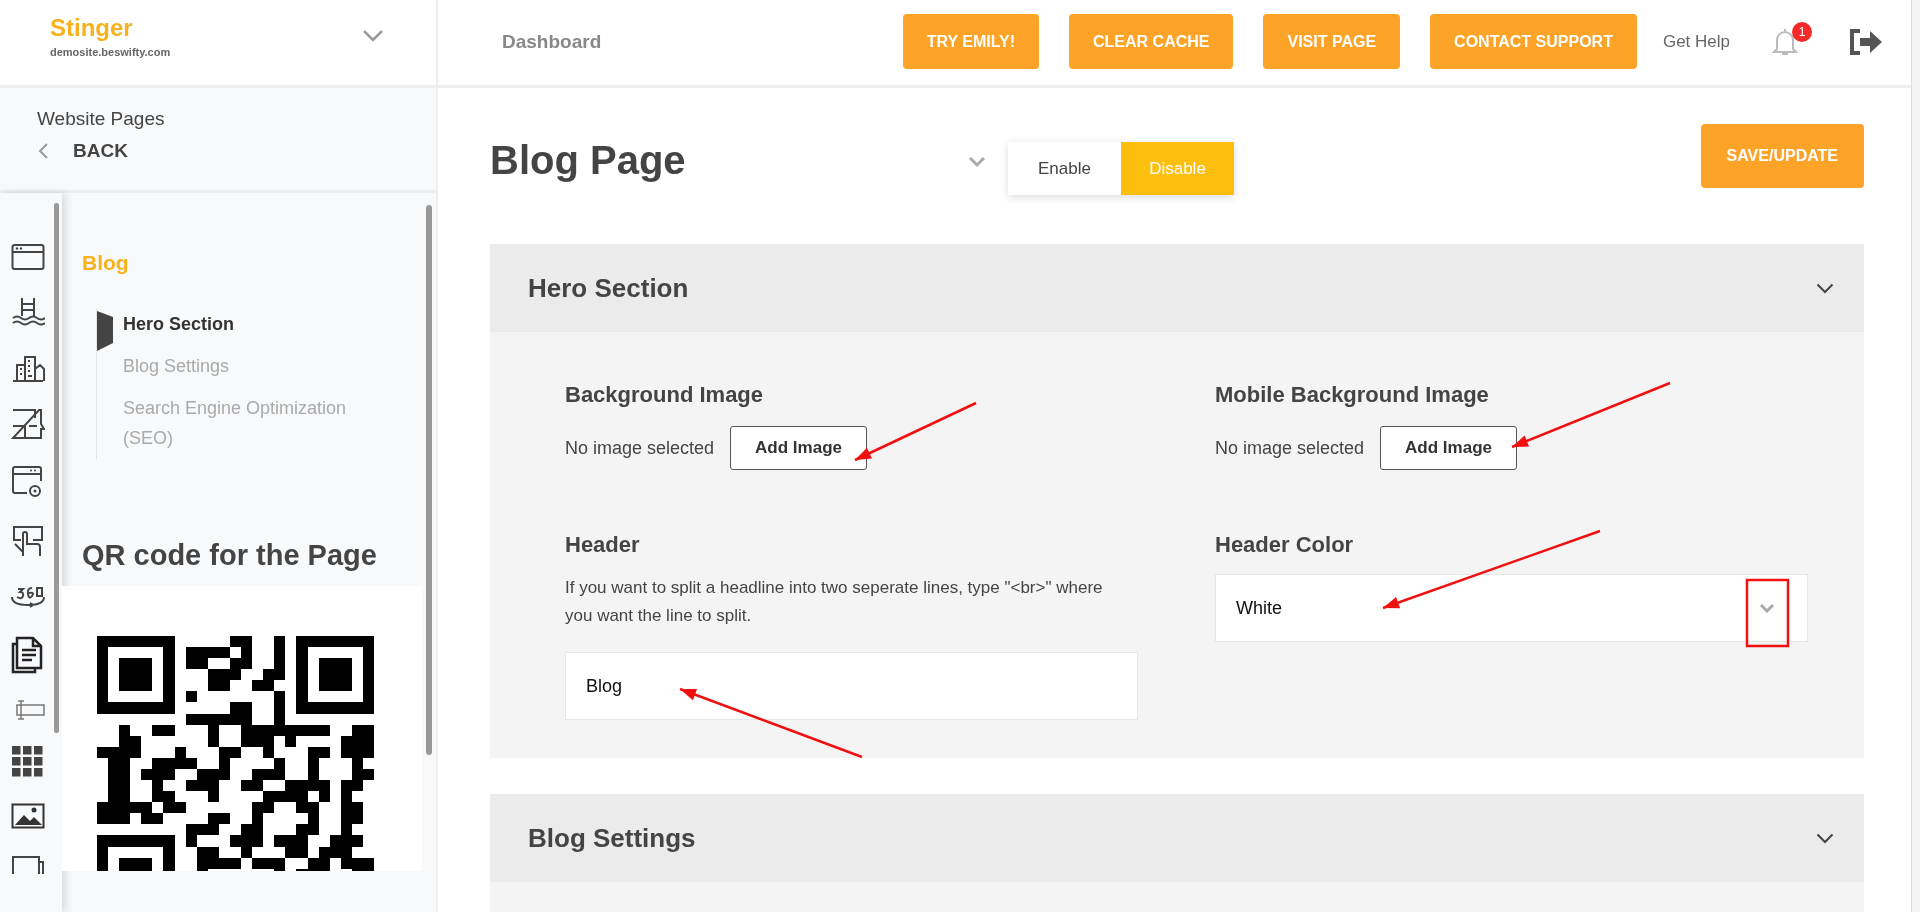  Describe the element at coordinates (588, 160) in the screenshot. I see `page-title: Blog Page` at that location.